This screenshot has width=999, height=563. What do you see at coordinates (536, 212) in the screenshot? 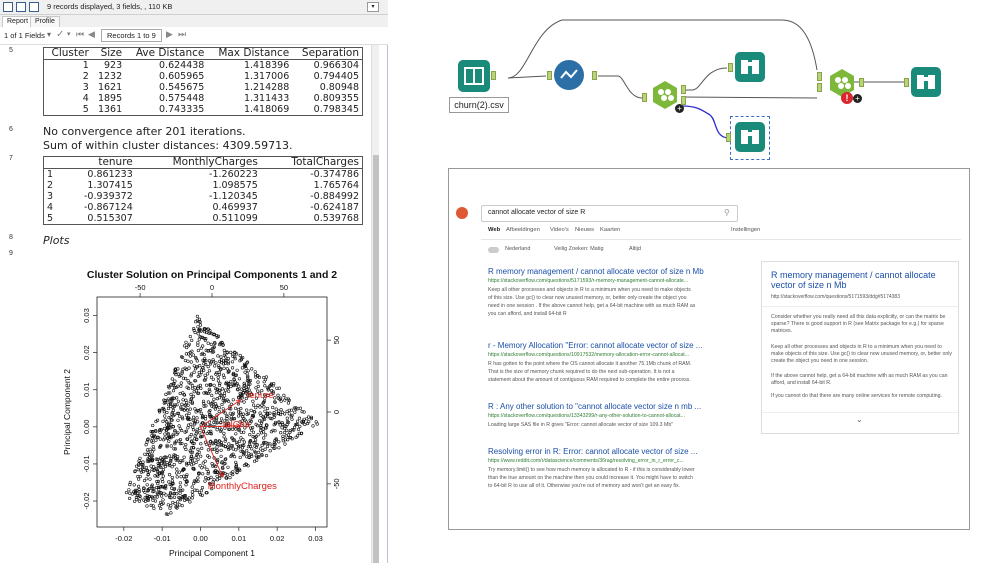
I see `search-input: cannot allocate vector of size R` at bounding box center [536, 212].